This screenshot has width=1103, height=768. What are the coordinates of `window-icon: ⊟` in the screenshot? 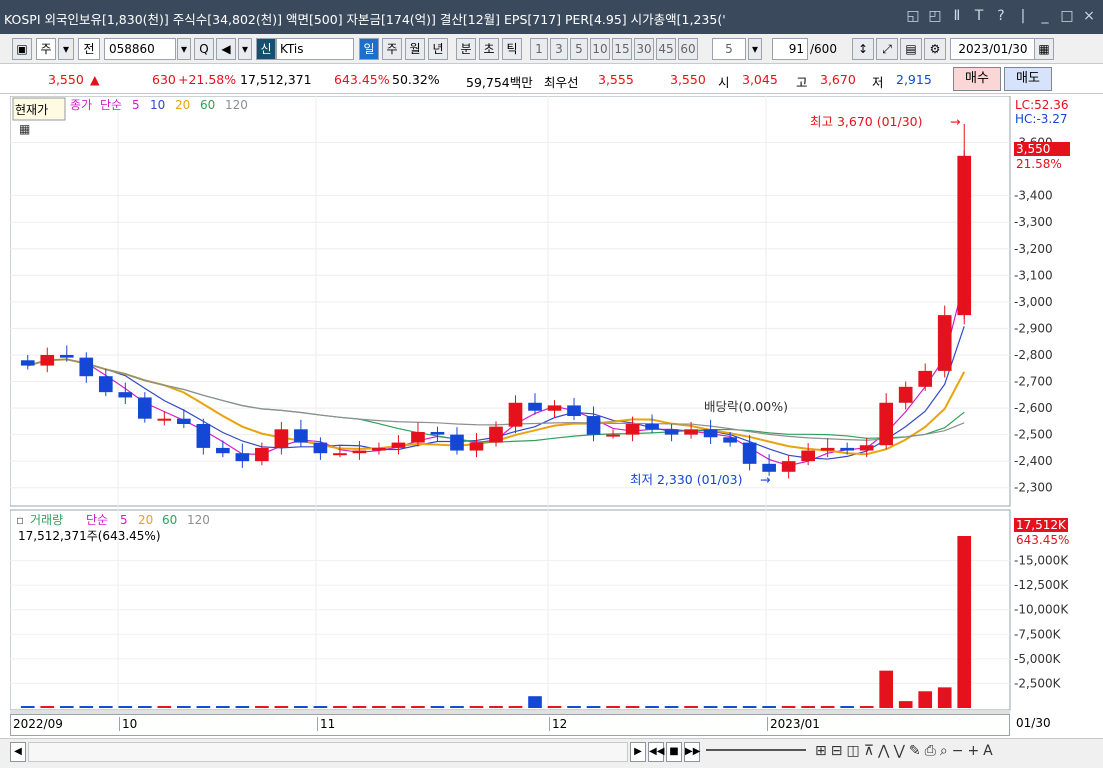 It's located at (837, 751).